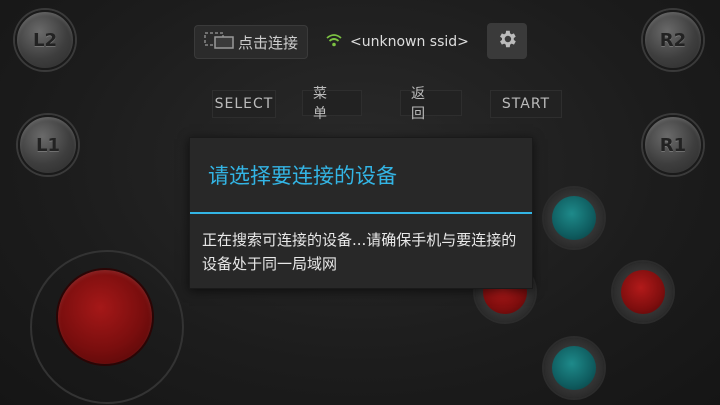 This screenshot has width=720, height=405. I want to click on dialog-message: 正在搜索可连接的设备...请确保手机与要连接的设备处于同一局域网, so click(359, 252).